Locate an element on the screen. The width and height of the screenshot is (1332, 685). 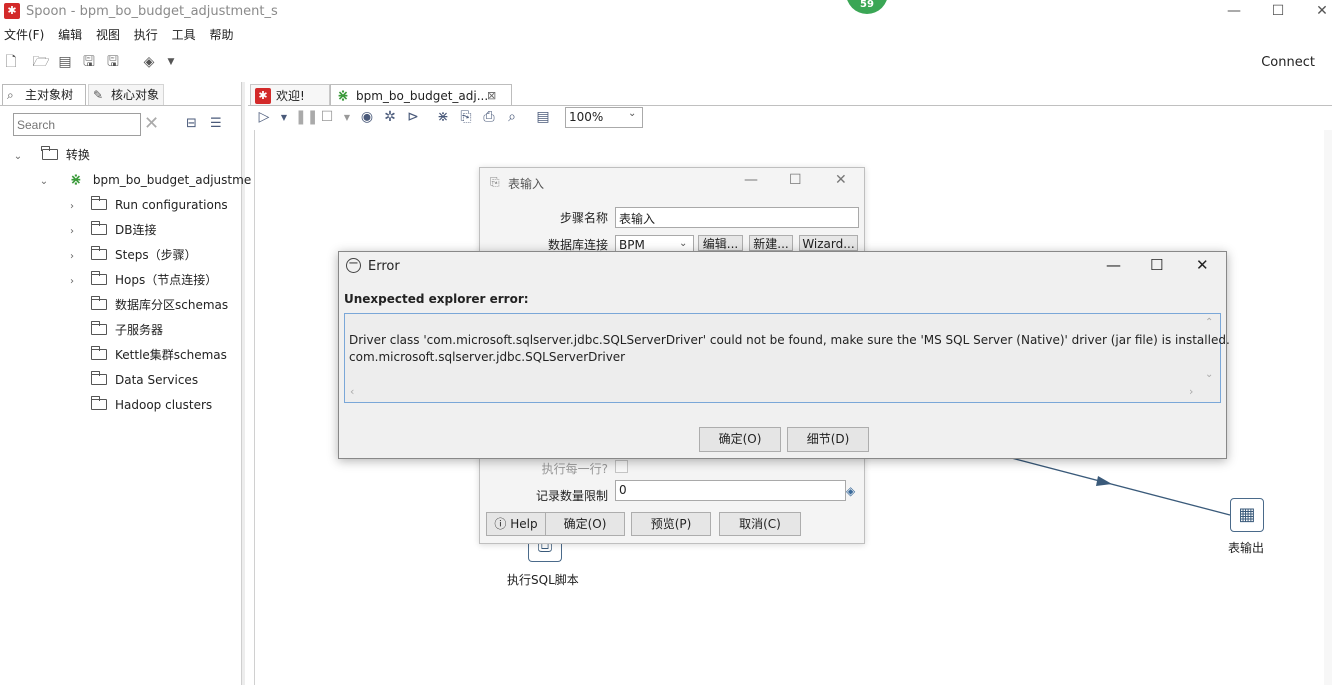
explore-db-icon: ⌕ is located at coordinates (512, 117).